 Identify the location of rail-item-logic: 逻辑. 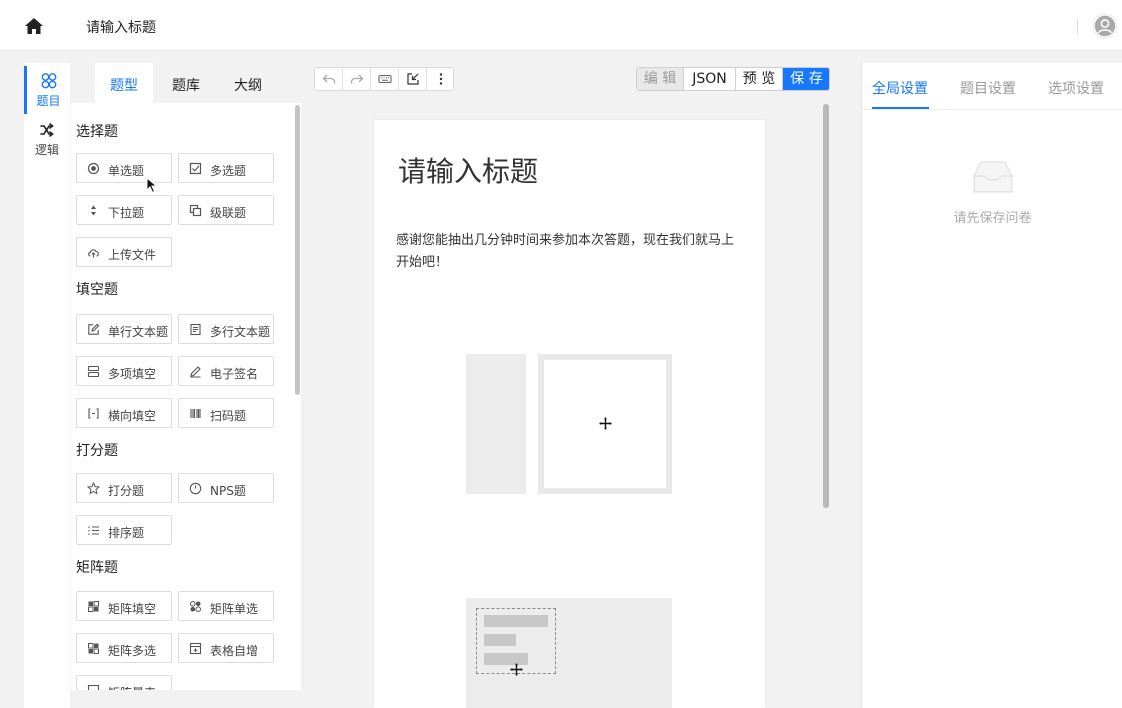
(47, 139).